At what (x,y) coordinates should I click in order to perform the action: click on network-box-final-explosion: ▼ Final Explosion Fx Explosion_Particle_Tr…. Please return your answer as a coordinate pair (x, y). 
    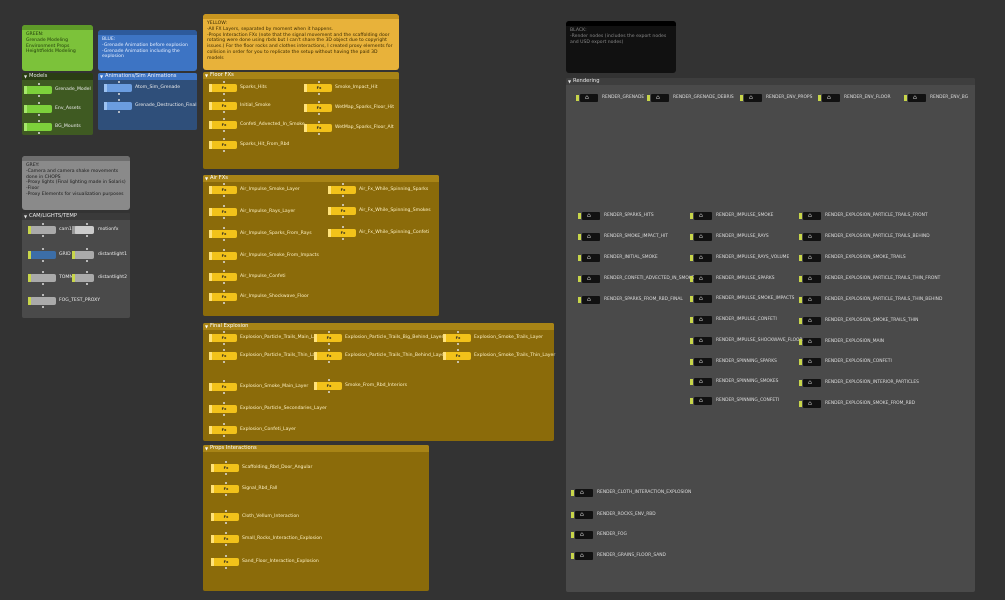
    Looking at the image, I should click on (379, 382).